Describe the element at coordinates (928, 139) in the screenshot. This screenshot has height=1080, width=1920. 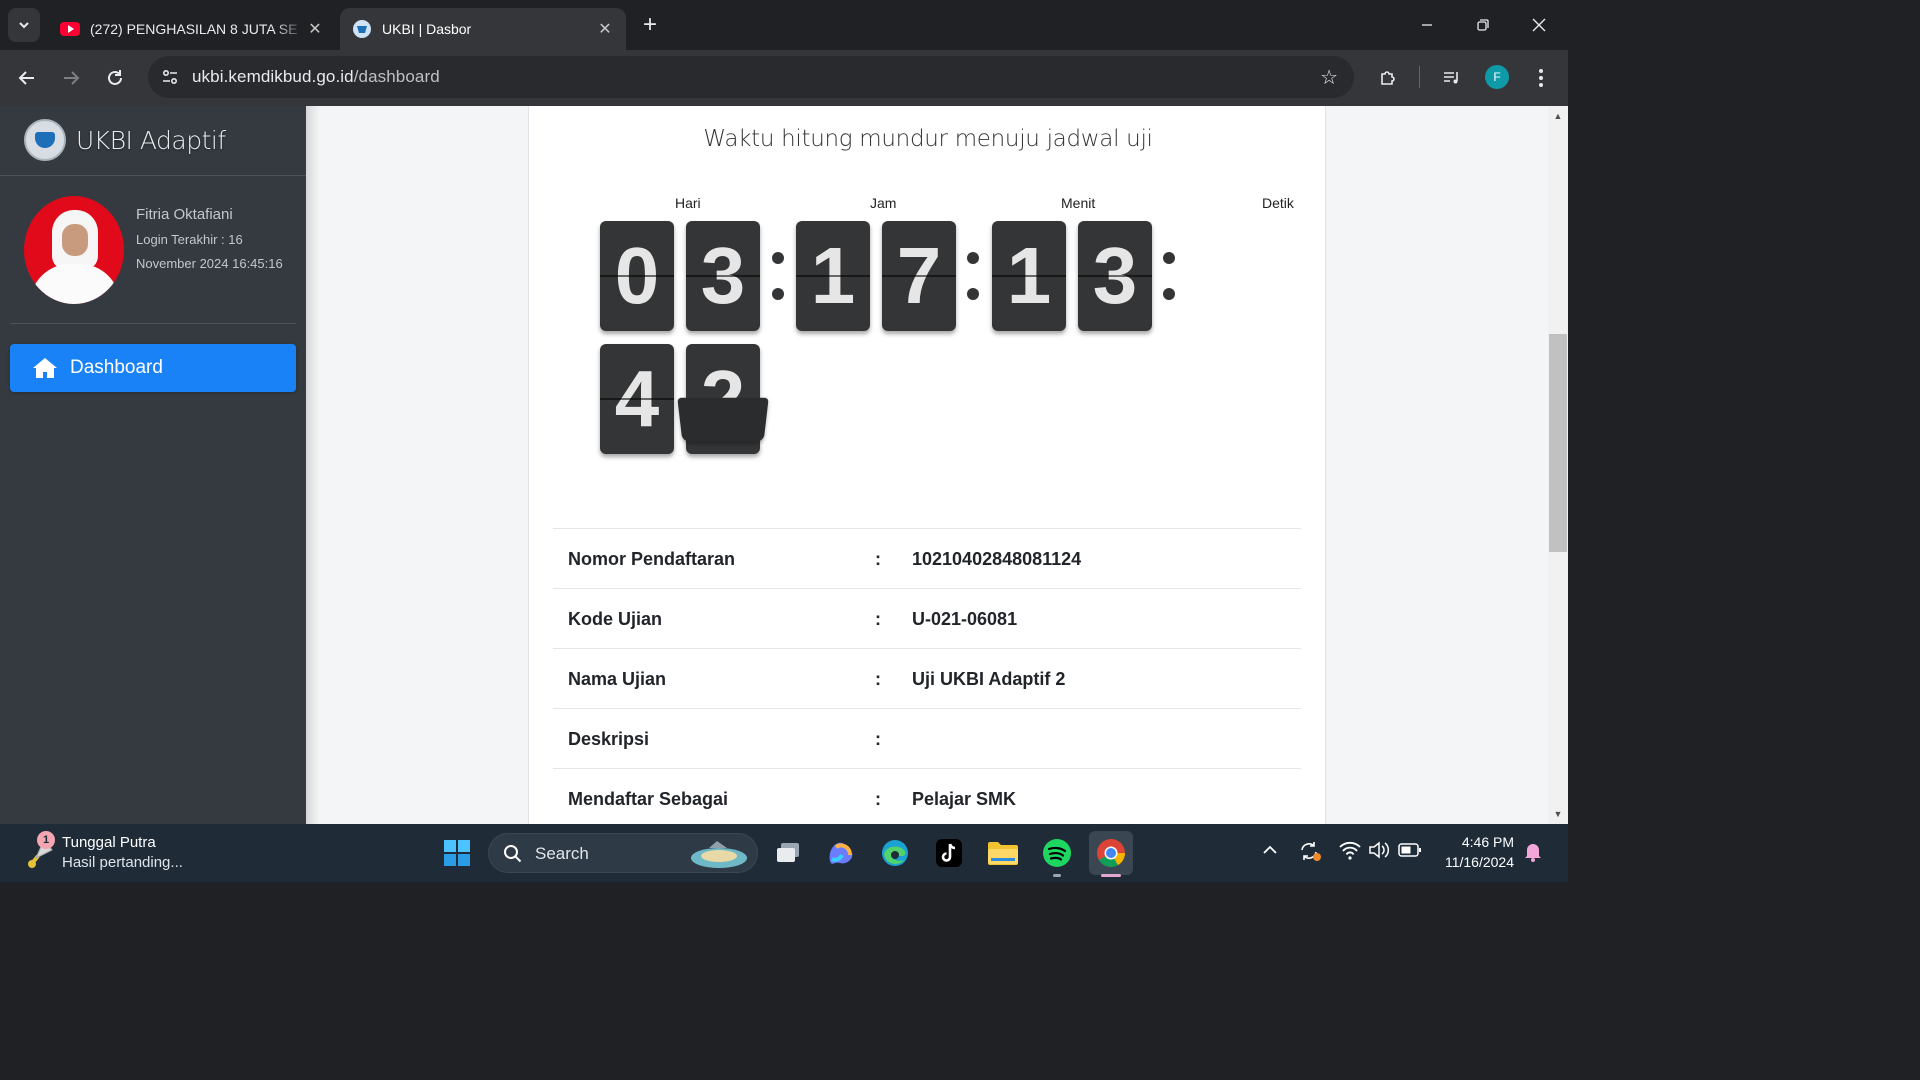
I see `countdown-title: Waktu hitung mundur menuju jadwal uji` at that location.